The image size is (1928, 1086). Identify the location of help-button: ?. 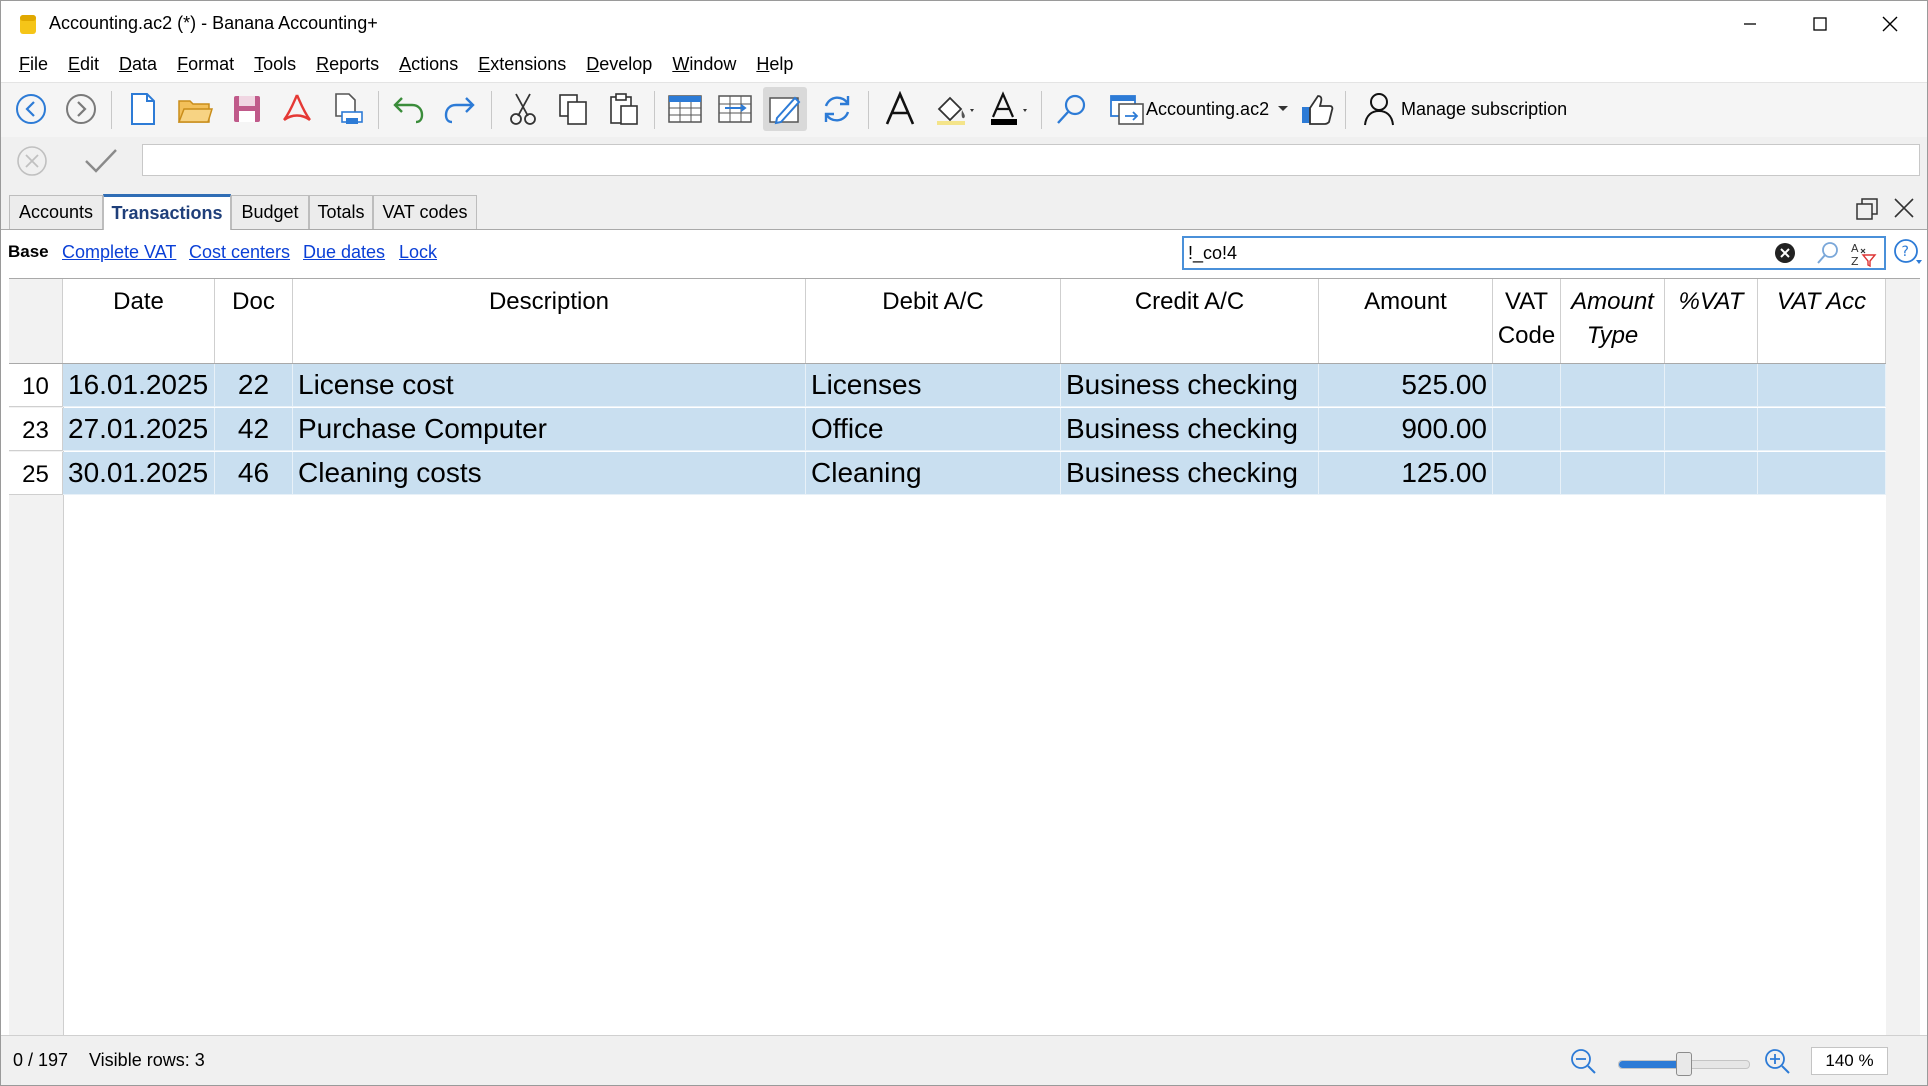
(1908, 253).